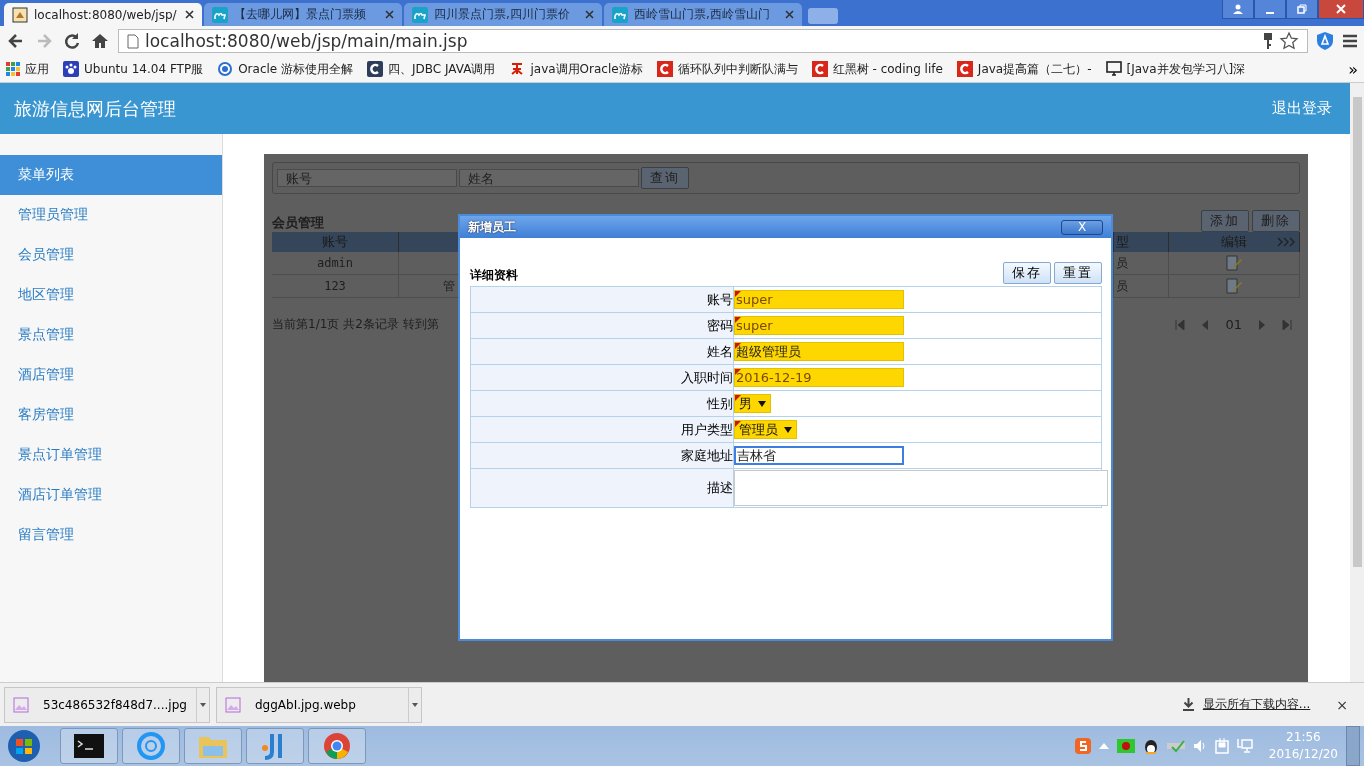 The width and height of the screenshot is (1364, 766). I want to click on drive-check-icon, so click(1175, 746).